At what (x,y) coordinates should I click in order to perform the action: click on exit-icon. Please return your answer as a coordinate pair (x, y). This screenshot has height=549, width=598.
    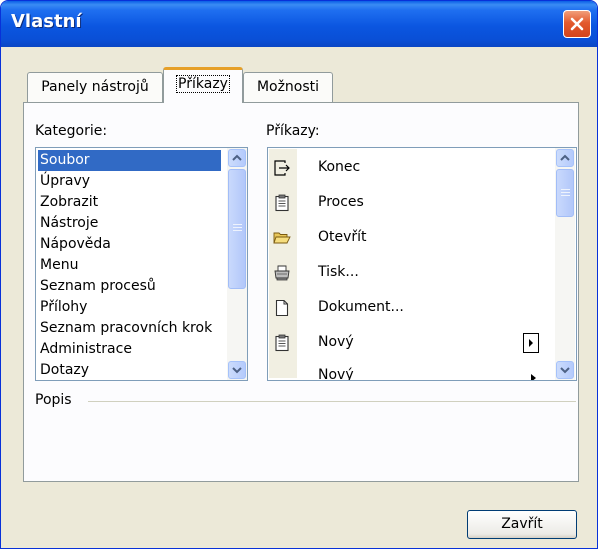
    Looking at the image, I should click on (282, 168).